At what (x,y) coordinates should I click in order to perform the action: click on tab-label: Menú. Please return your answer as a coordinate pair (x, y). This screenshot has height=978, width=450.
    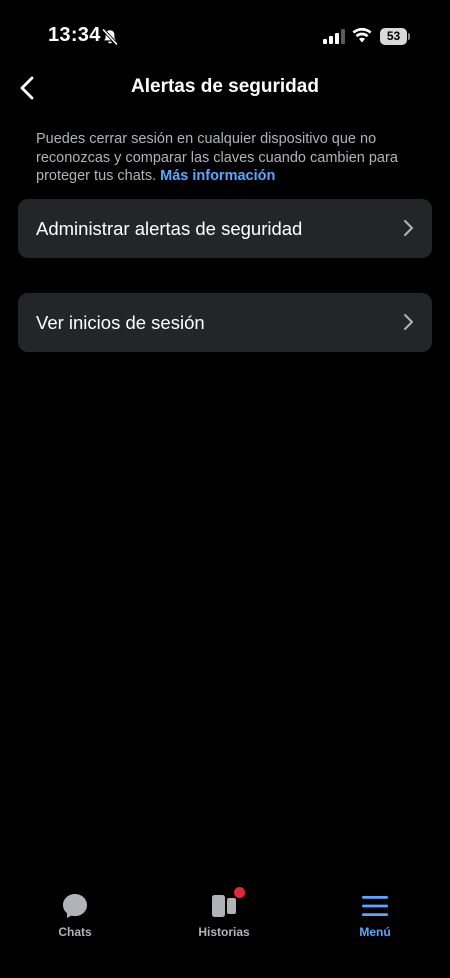
    Looking at the image, I should click on (375, 932).